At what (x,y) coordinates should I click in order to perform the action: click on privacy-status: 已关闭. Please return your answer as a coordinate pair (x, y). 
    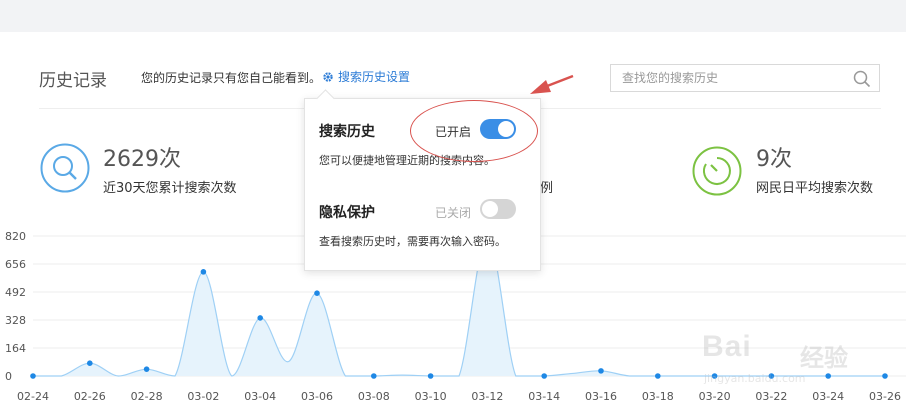
    Looking at the image, I should click on (453, 213).